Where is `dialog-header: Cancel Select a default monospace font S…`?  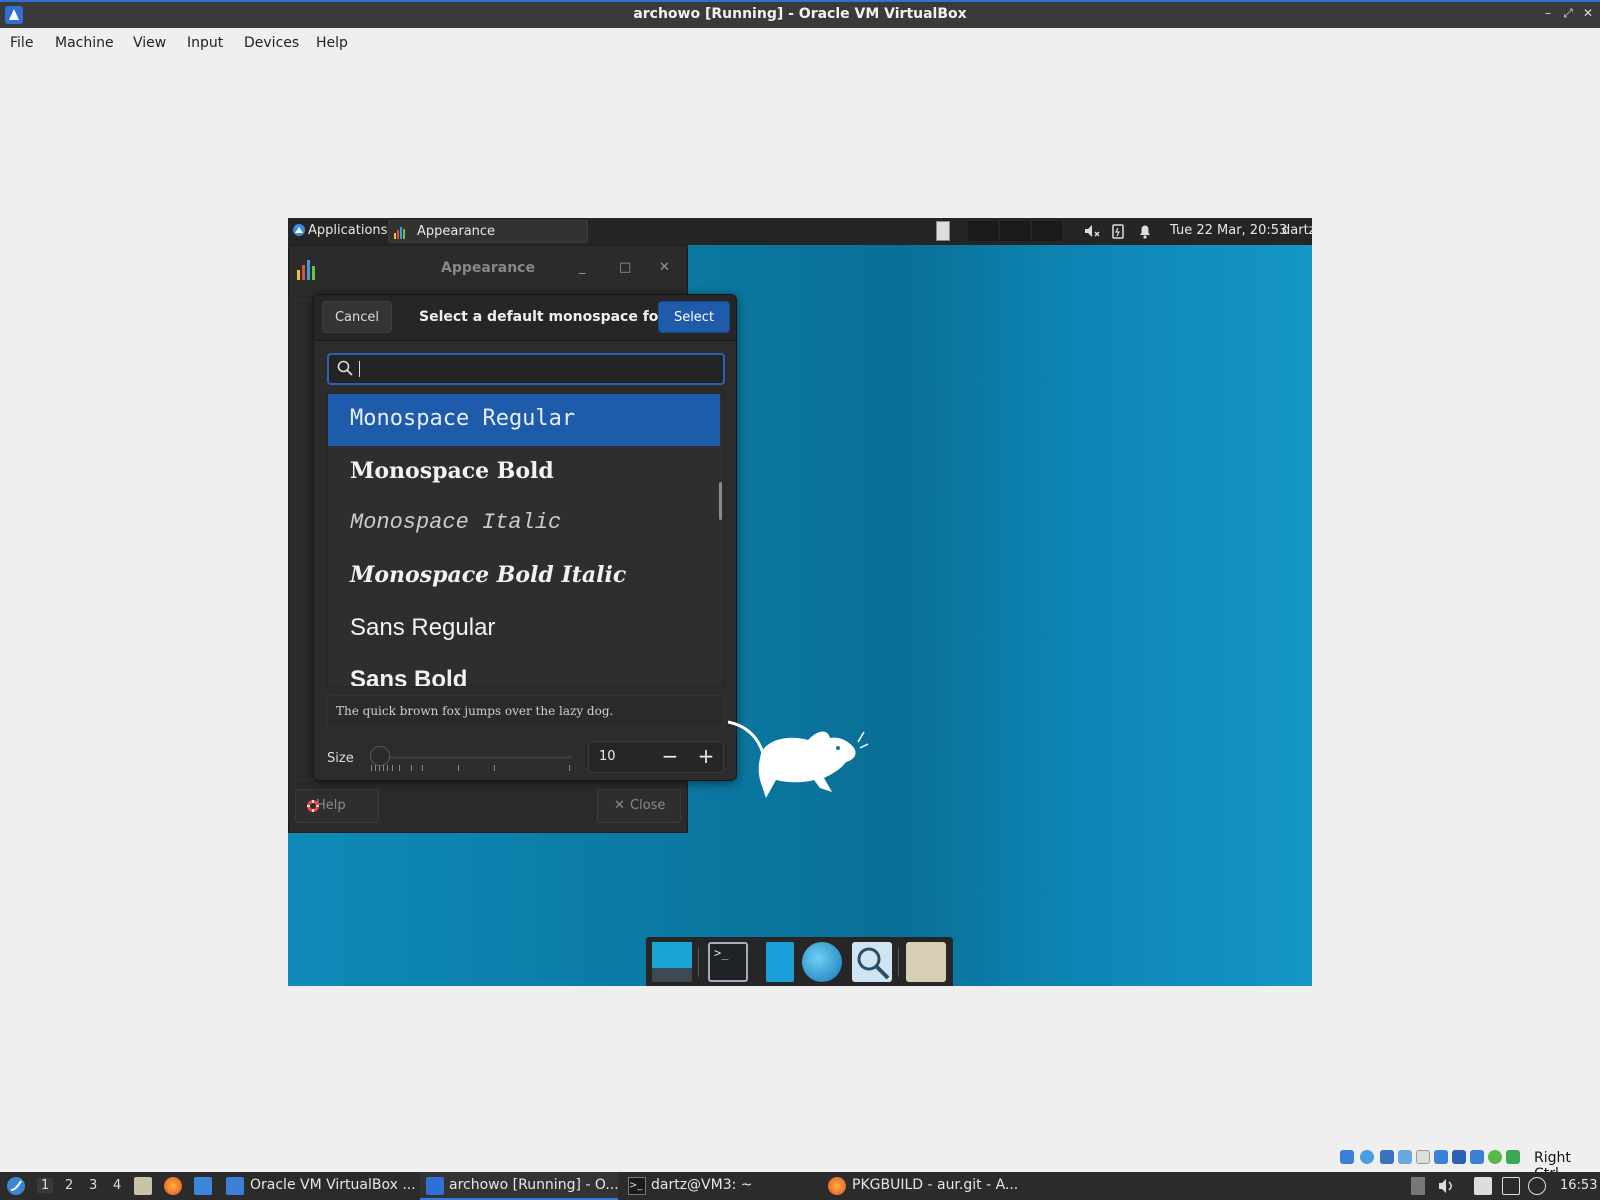 dialog-header: Cancel Select a default monospace font S… is located at coordinates (525, 318).